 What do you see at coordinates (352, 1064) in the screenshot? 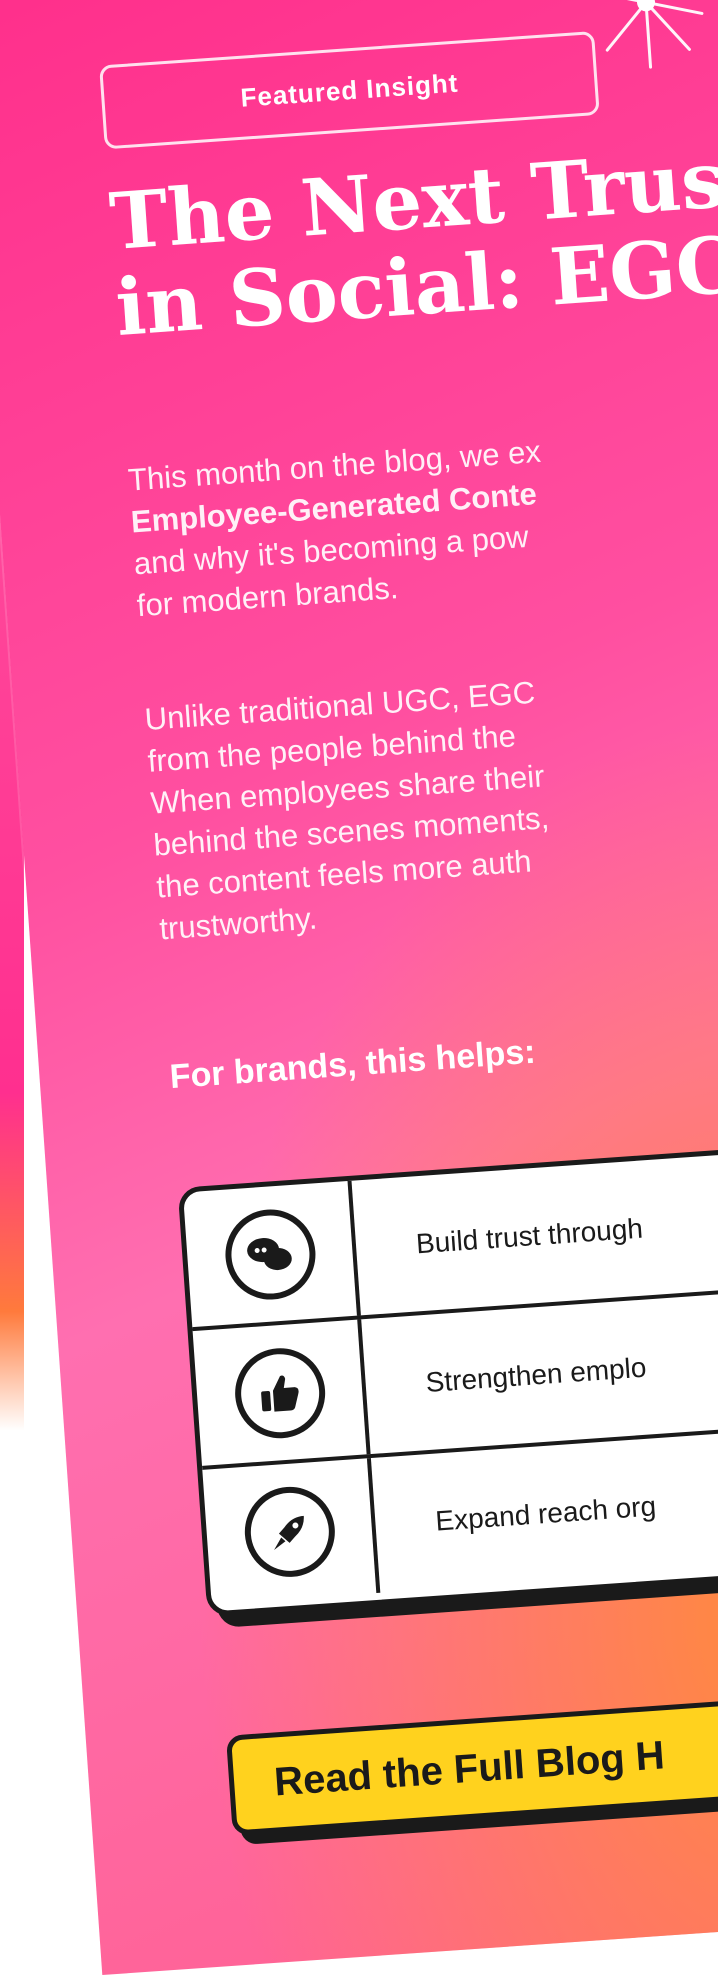
I see `helps-heading: For brands, this helps:` at bounding box center [352, 1064].